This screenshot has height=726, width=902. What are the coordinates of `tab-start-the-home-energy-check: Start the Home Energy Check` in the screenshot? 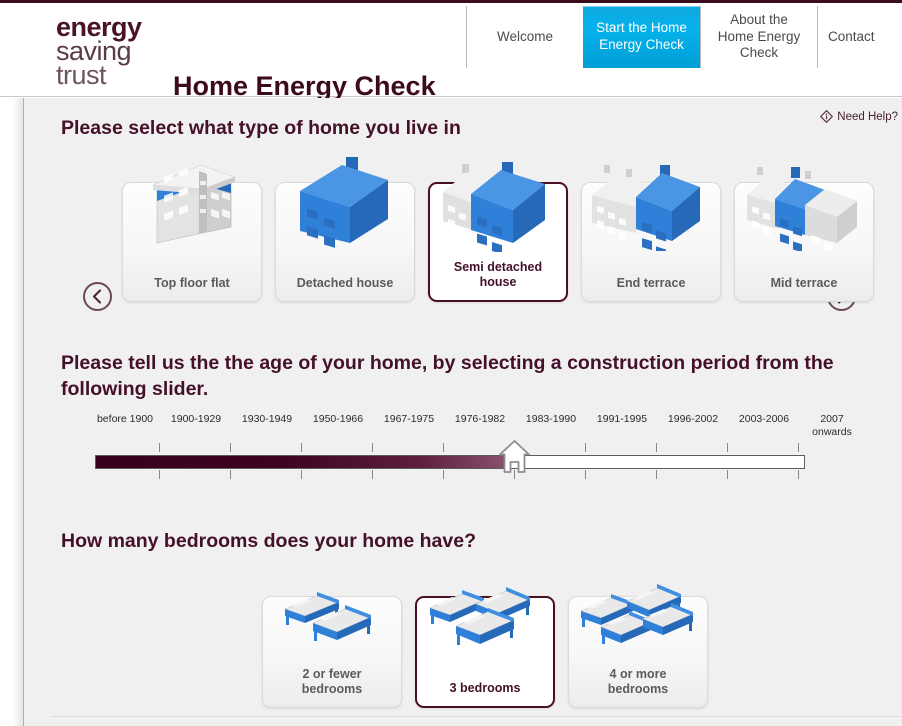 It's located at (641, 37).